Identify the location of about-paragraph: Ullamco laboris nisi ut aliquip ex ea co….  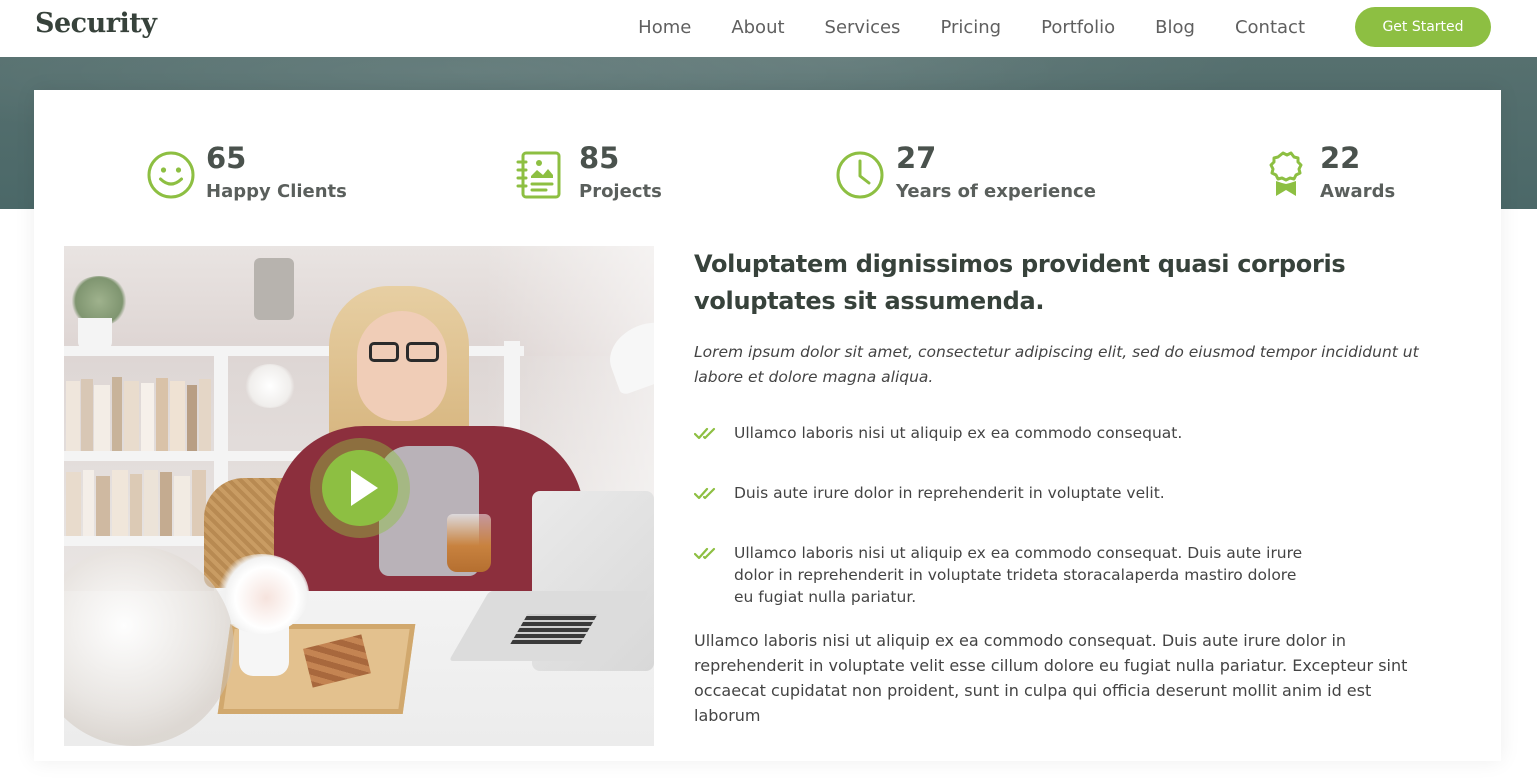
(1051, 678).